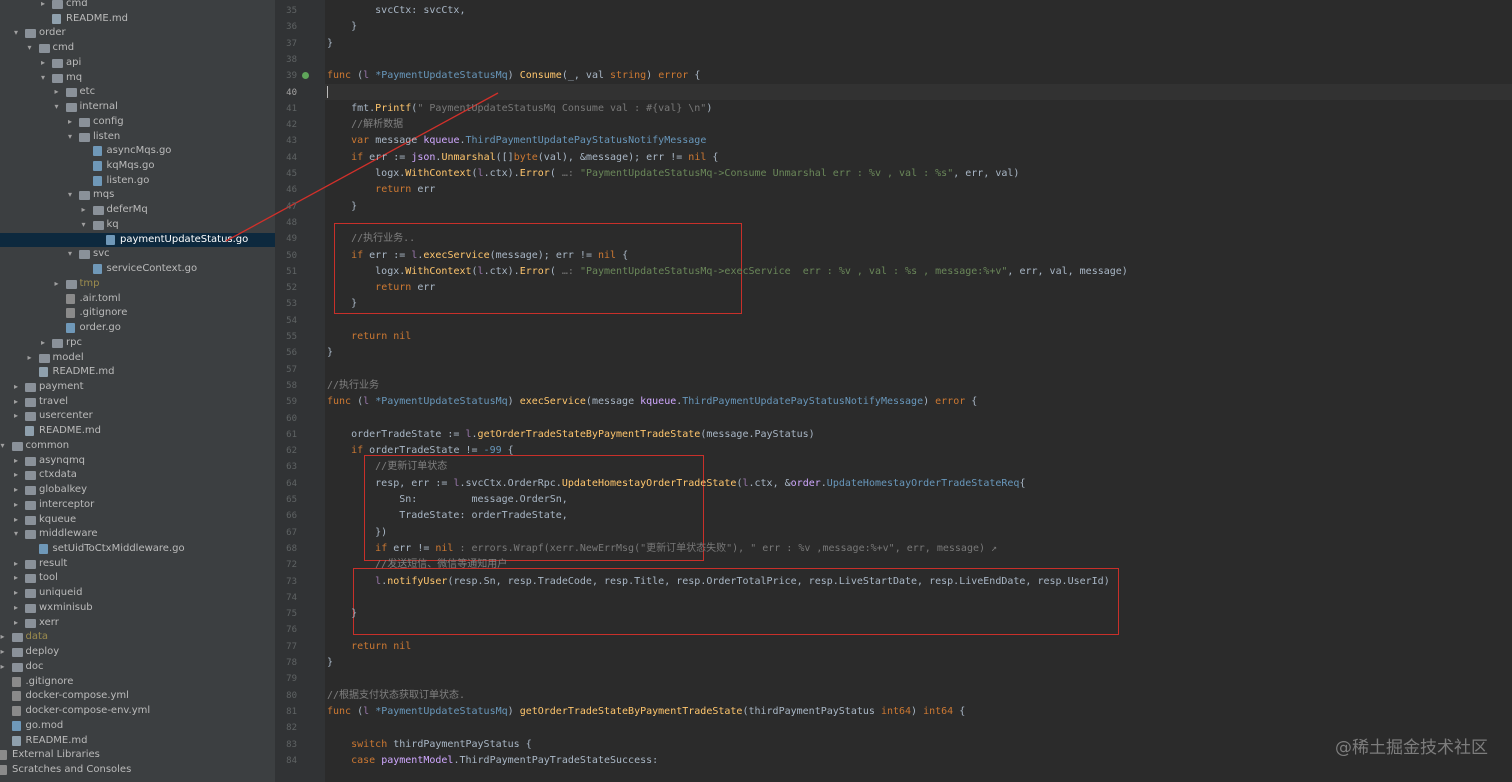 The width and height of the screenshot is (1512, 782). I want to click on code-token: order, so click(805, 483).